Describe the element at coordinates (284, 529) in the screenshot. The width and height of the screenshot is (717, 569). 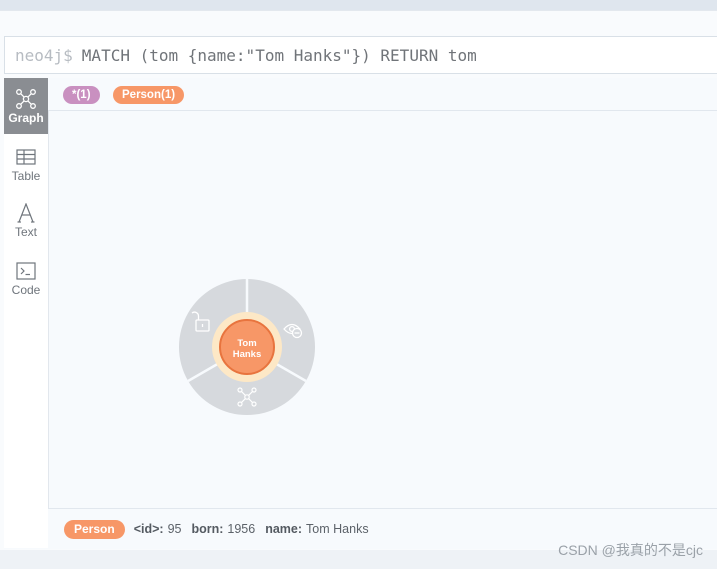
I see `prop-name-key: name:` at that location.